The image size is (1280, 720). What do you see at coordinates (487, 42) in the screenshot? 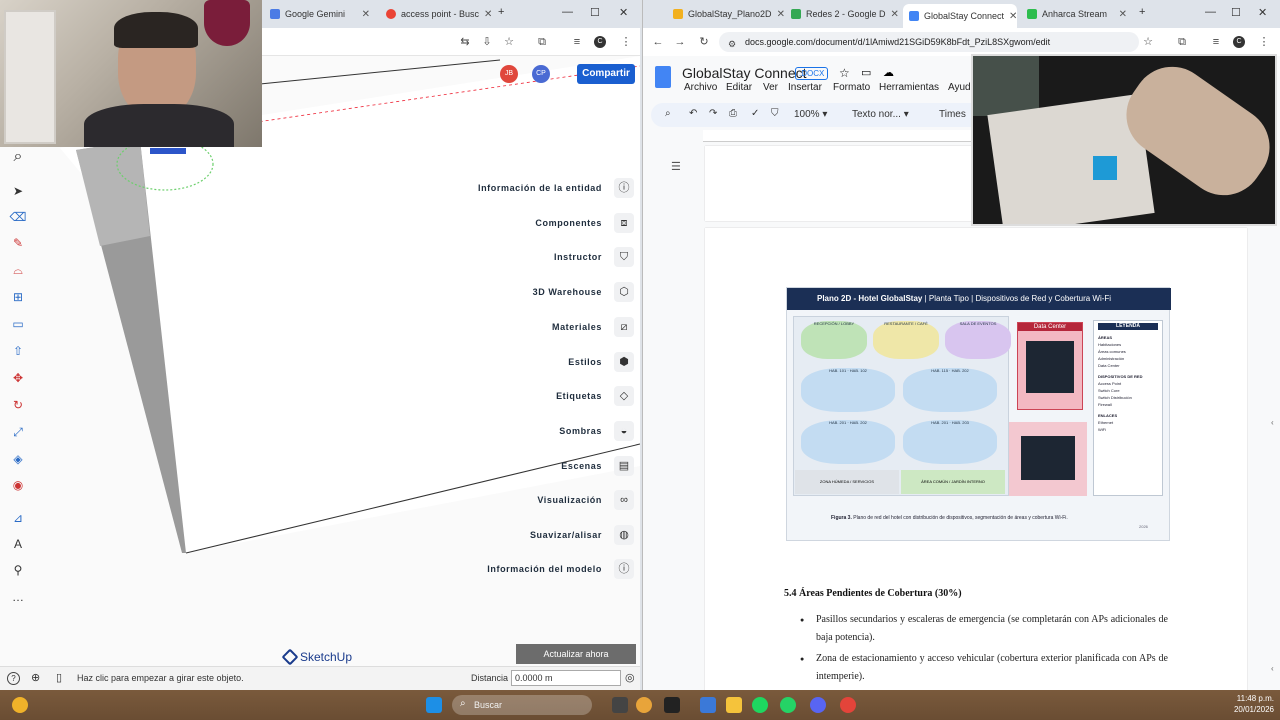
I see `install-icon: ⇩` at bounding box center [487, 42].